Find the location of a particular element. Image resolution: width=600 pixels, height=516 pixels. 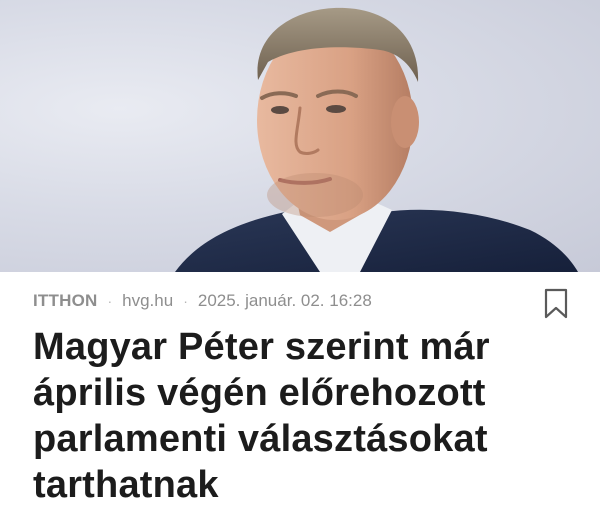

bookmark-icon is located at coordinates (556, 303).